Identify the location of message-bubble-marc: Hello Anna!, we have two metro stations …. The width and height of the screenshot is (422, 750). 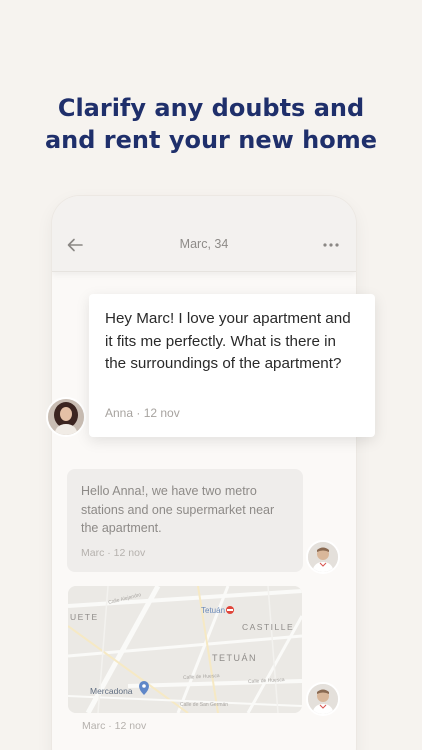
(185, 520).